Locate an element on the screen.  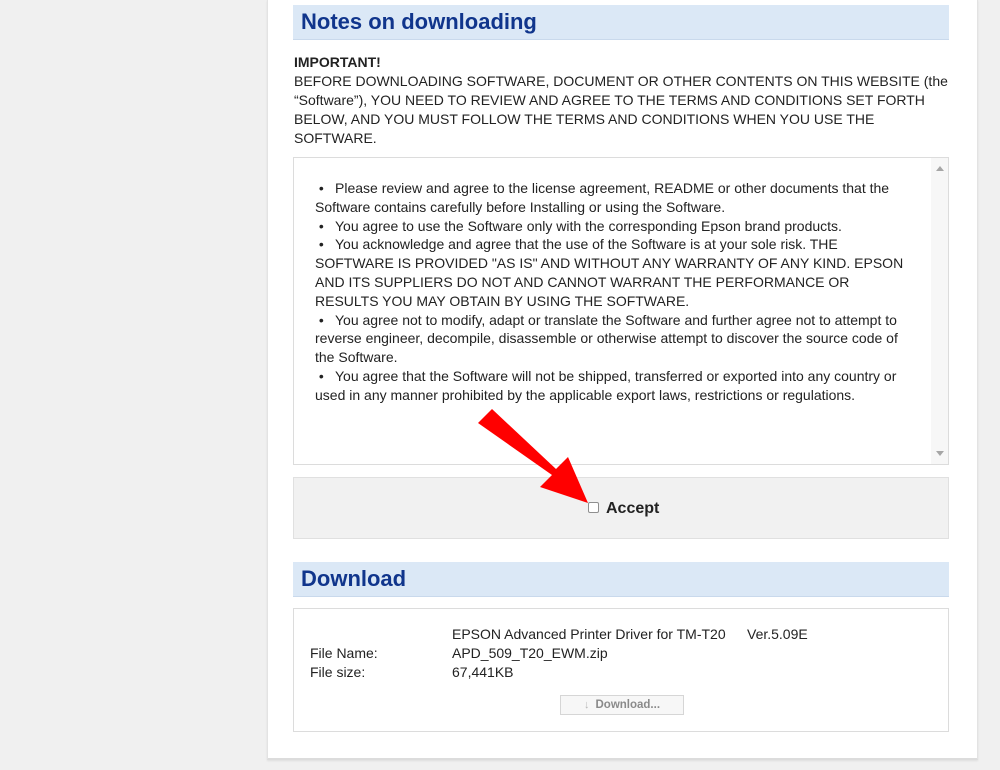
notes-section-header: Notes on downloading is located at coordinates (621, 22).